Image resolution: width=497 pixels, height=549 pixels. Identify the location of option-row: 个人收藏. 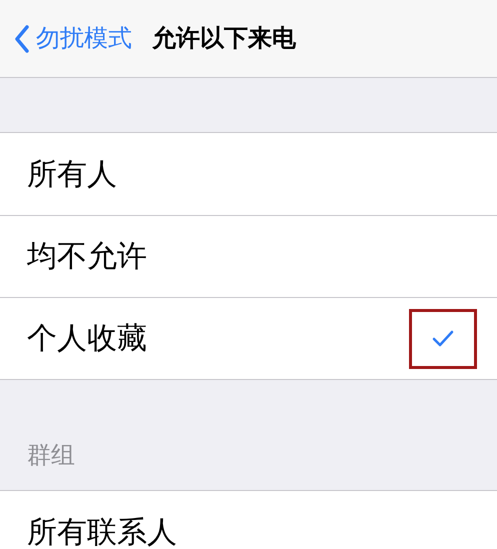
(248, 338).